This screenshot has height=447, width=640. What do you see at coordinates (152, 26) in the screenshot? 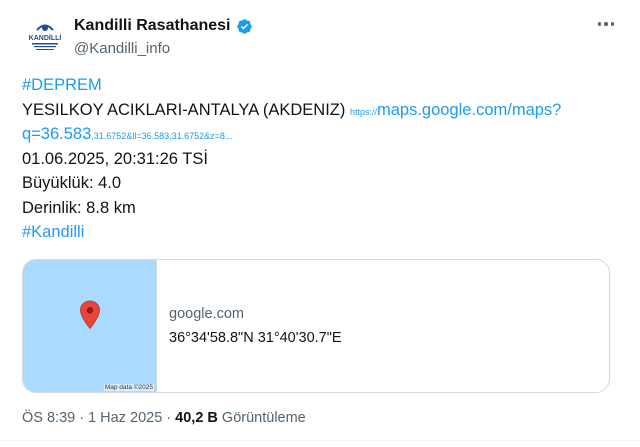
I see `display-name: Kandilli Rasathanesi` at bounding box center [152, 26].